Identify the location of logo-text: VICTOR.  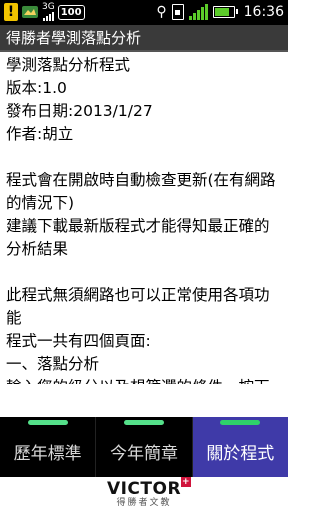
(144, 489).